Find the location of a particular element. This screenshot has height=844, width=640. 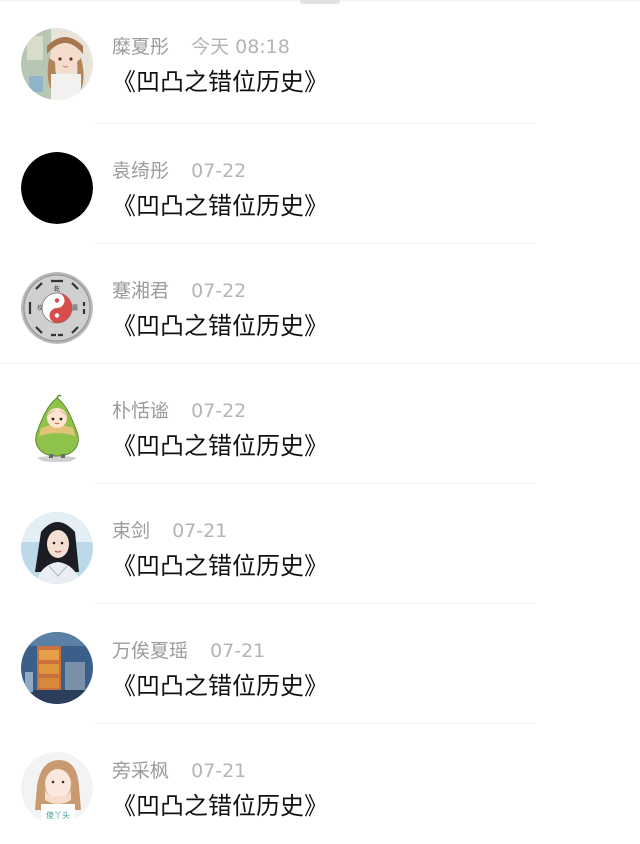

comment-meta: 万俟夏瑶 07-21 is located at coordinates (188, 651).